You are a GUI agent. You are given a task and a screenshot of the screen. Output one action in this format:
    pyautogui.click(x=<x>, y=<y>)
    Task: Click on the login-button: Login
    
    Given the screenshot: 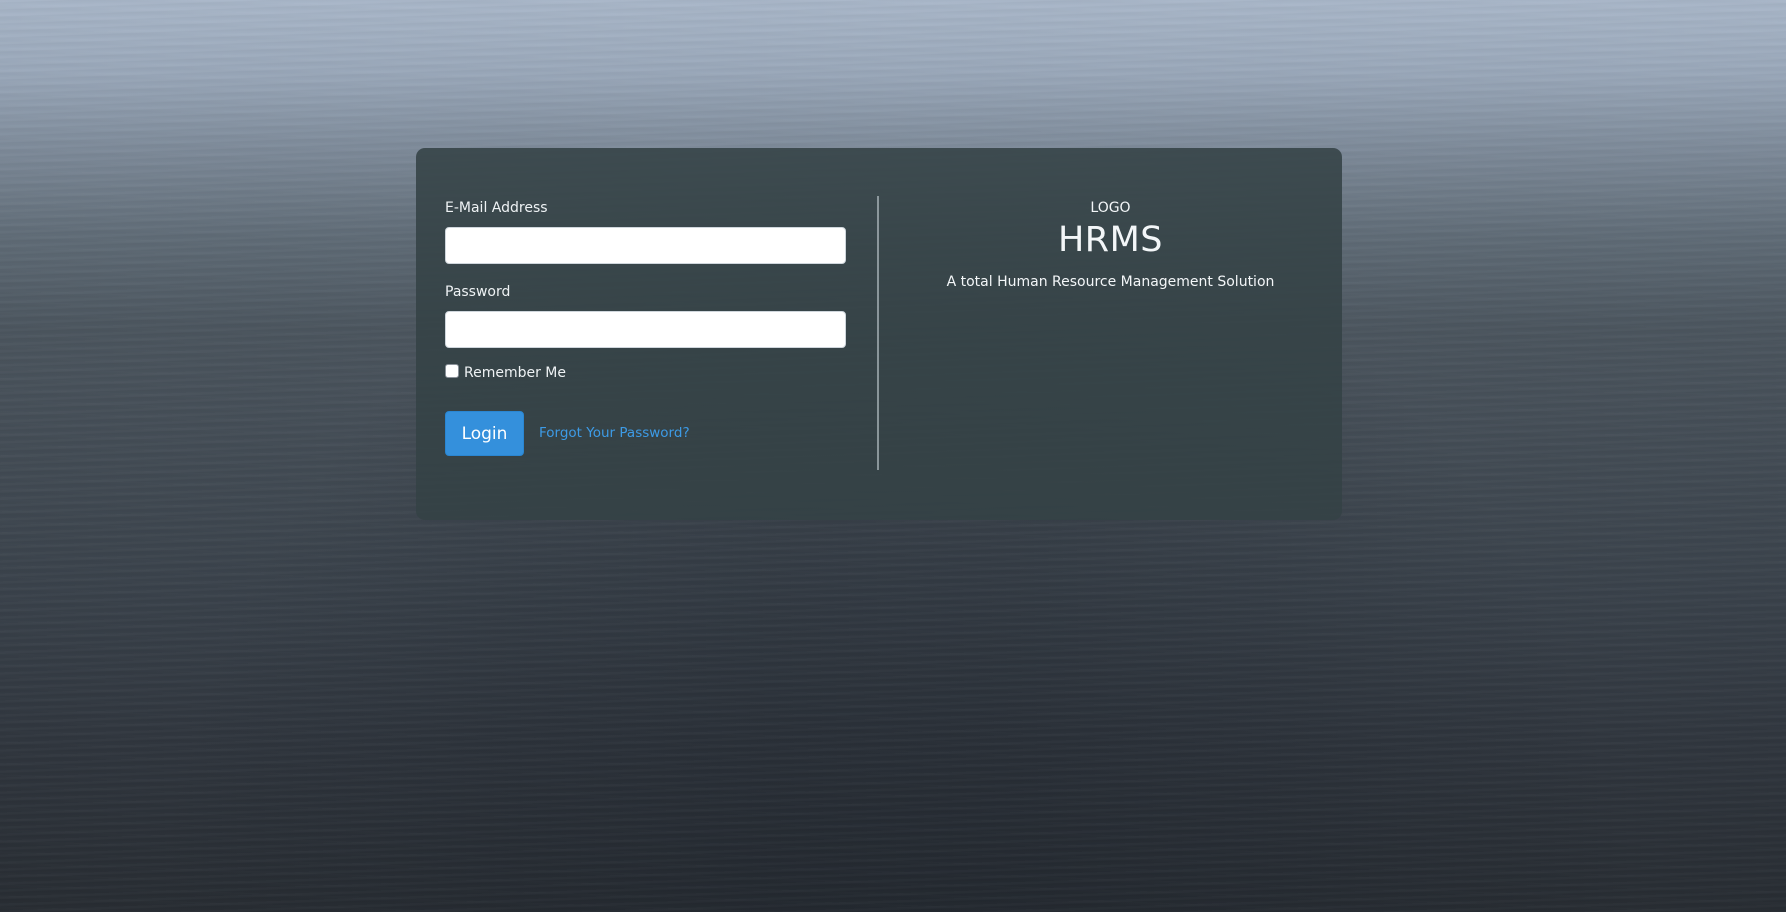 What is the action you would take?
    pyautogui.click(x=484, y=433)
    